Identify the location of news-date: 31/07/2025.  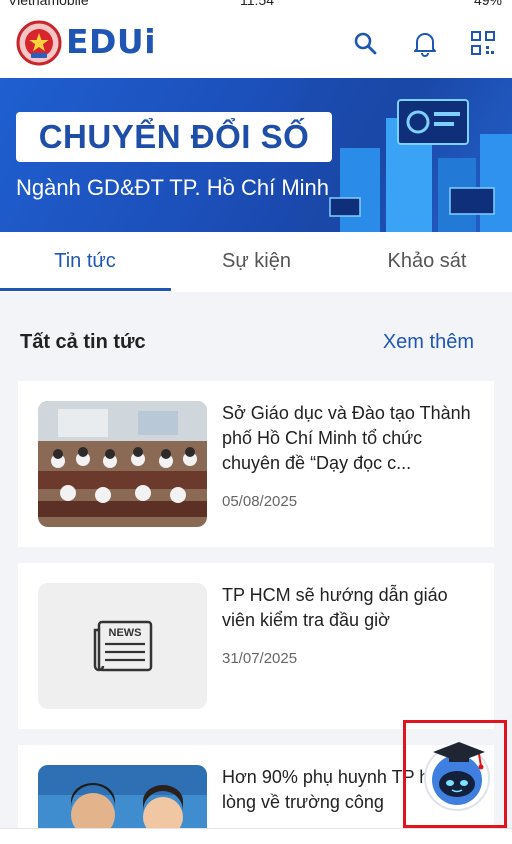
(260, 658).